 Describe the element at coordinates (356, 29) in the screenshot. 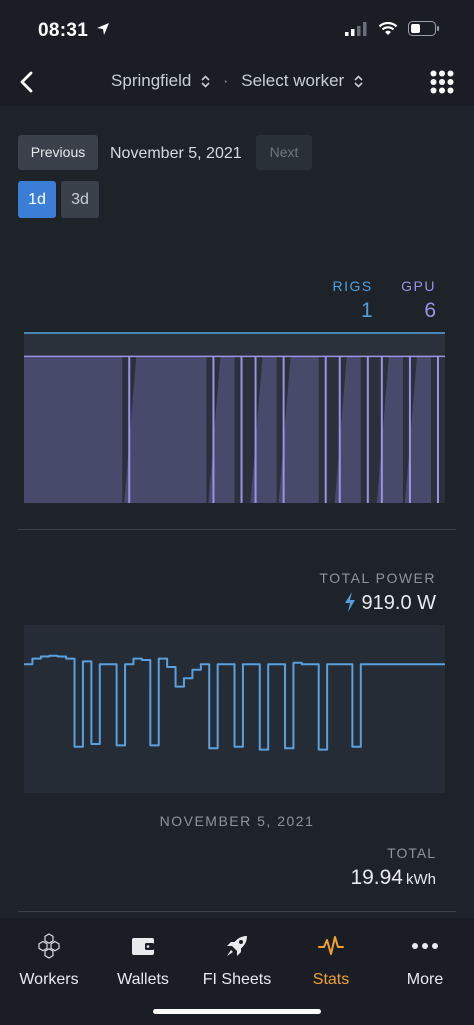

I see `signal-icon` at that location.